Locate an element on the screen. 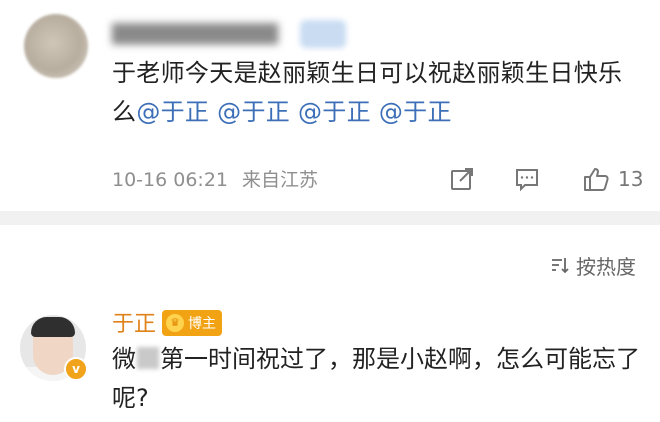 The height and width of the screenshot is (422, 660). commenter-avatar is located at coordinates (56, 46).